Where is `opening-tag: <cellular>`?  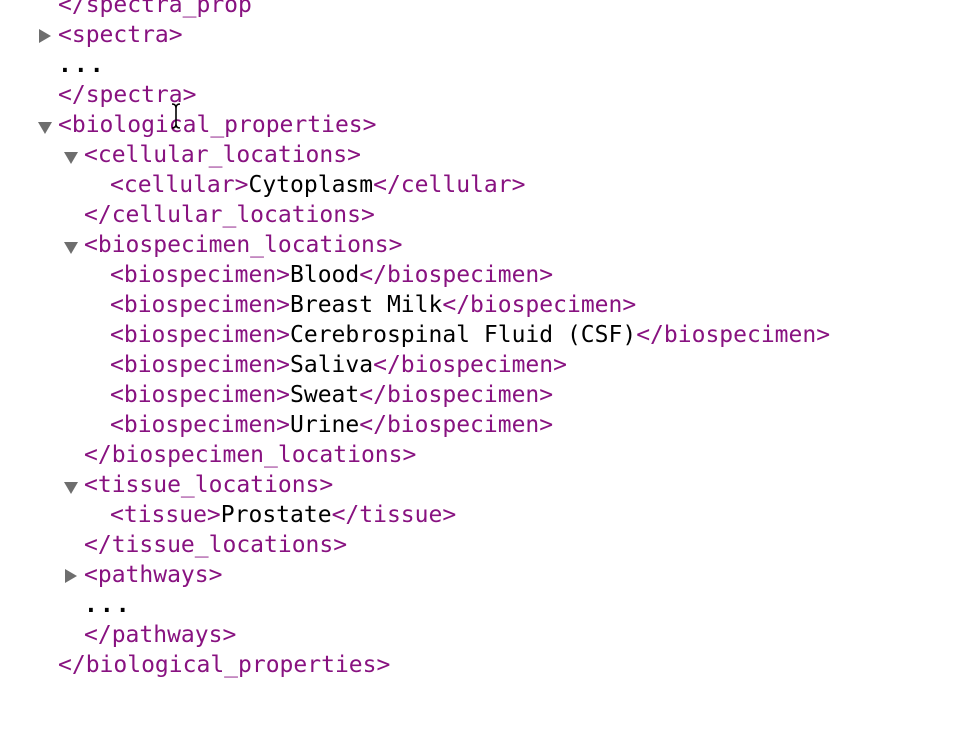 opening-tag: <cellular> is located at coordinates (179, 185).